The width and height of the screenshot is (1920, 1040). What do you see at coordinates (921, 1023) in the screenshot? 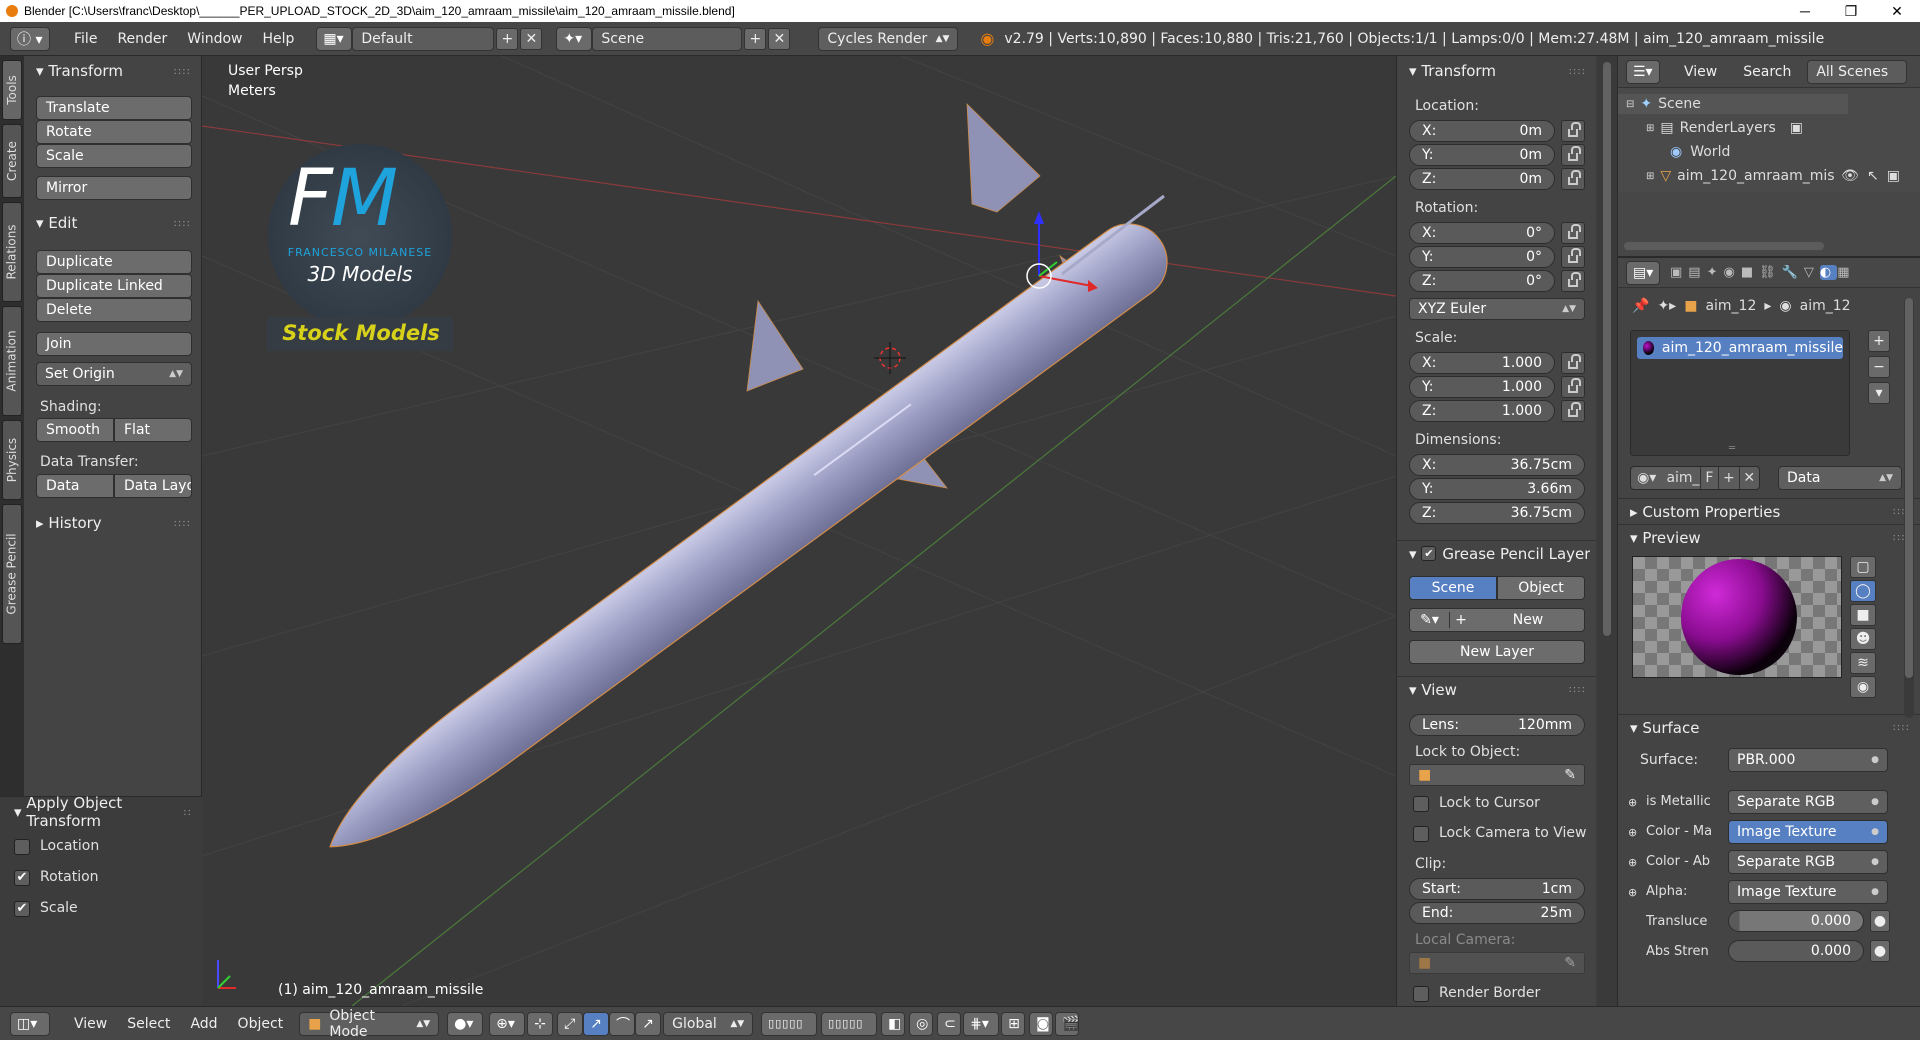
I see `proportional-edit-toggle: ◎` at bounding box center [921, 1023].